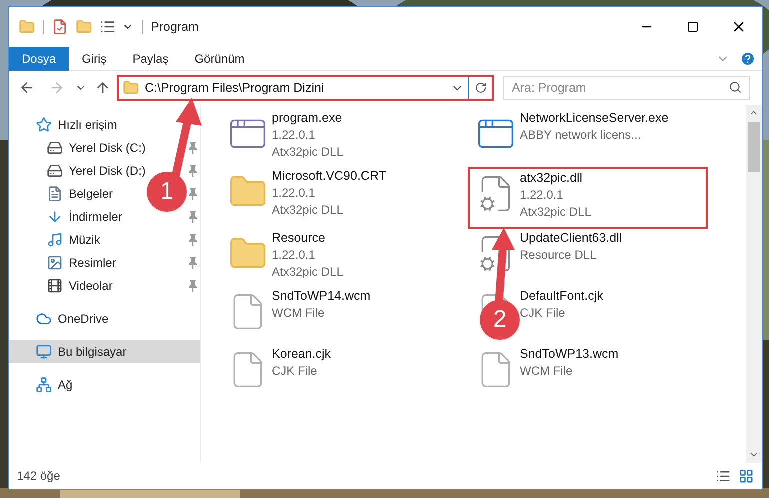 The height and width of the screenshot is (498, 769). I want to click on file-name: SndToWP14.wcm, so click(321, 296).